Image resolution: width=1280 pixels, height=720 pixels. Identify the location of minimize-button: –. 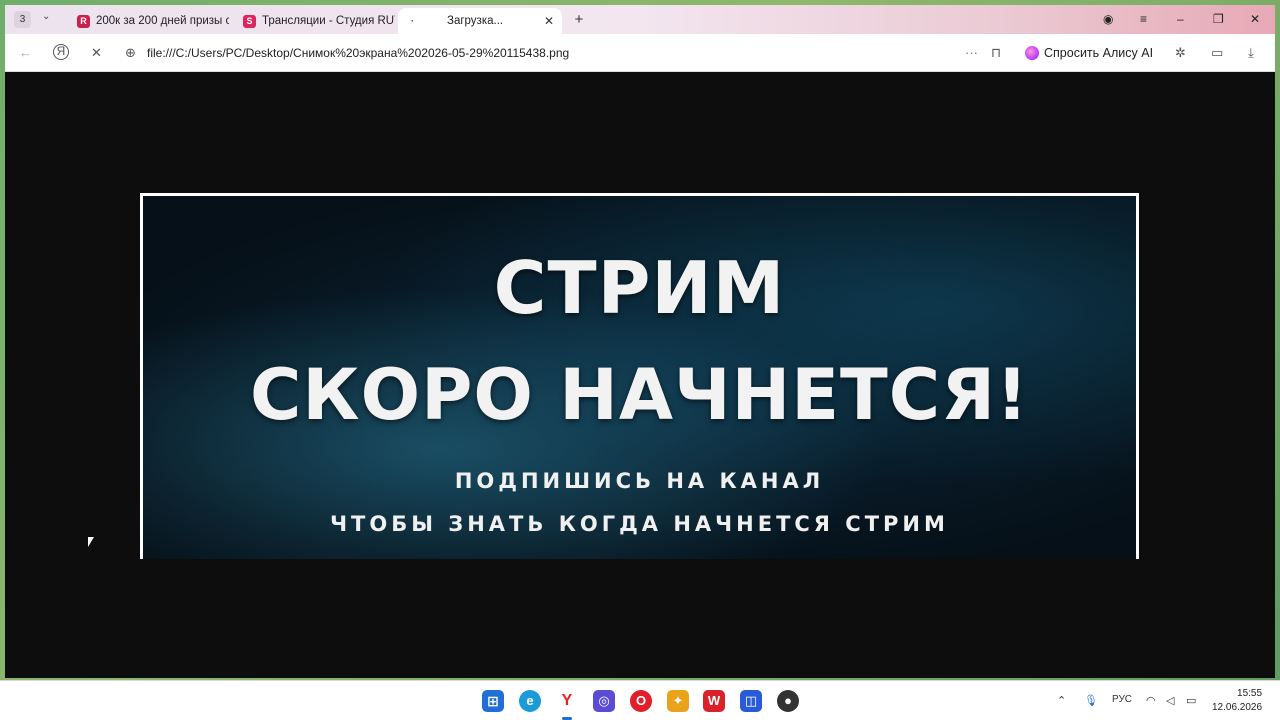
(1180, 19).